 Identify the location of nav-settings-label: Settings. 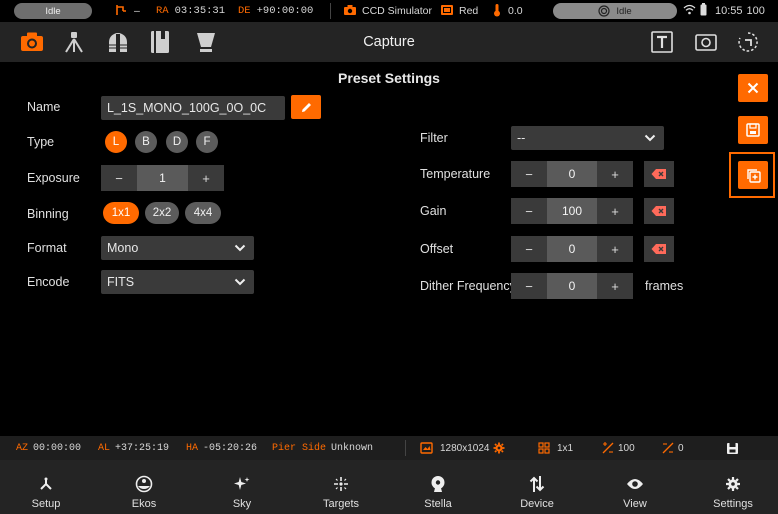
(733, 504).